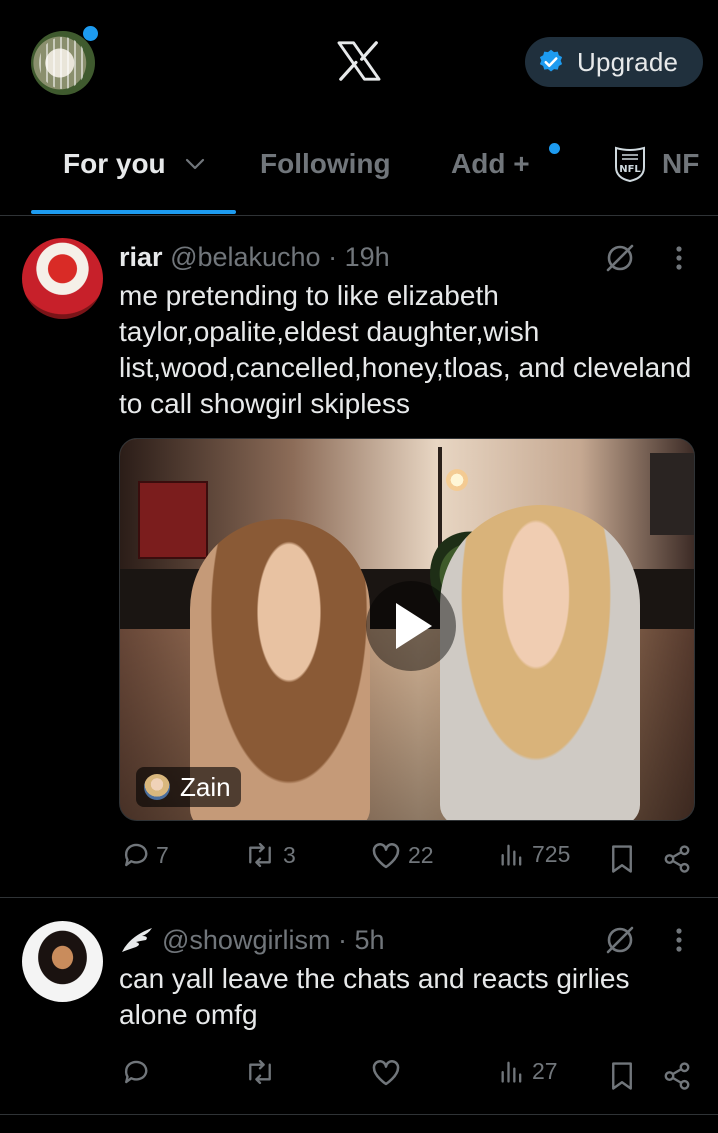 The width and height of the screenshot is (718, 1133). What do you see at coordinates (551, 60) in the screenshot?
I see `verified-badge-icon` at bounding box center [551, 60].